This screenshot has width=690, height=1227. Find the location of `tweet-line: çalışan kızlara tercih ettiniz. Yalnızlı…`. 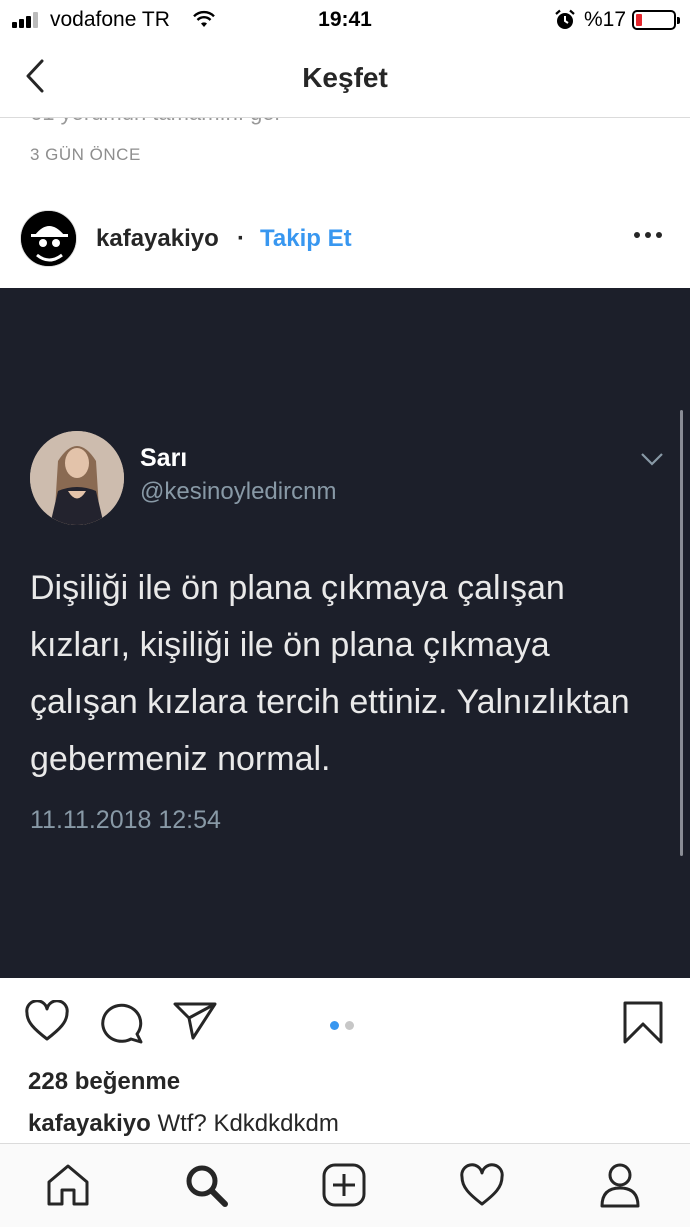

tweet-line: çalışan kızlara tercih ettiniz. Yalnızlı… is located at coordinates (330, 702).